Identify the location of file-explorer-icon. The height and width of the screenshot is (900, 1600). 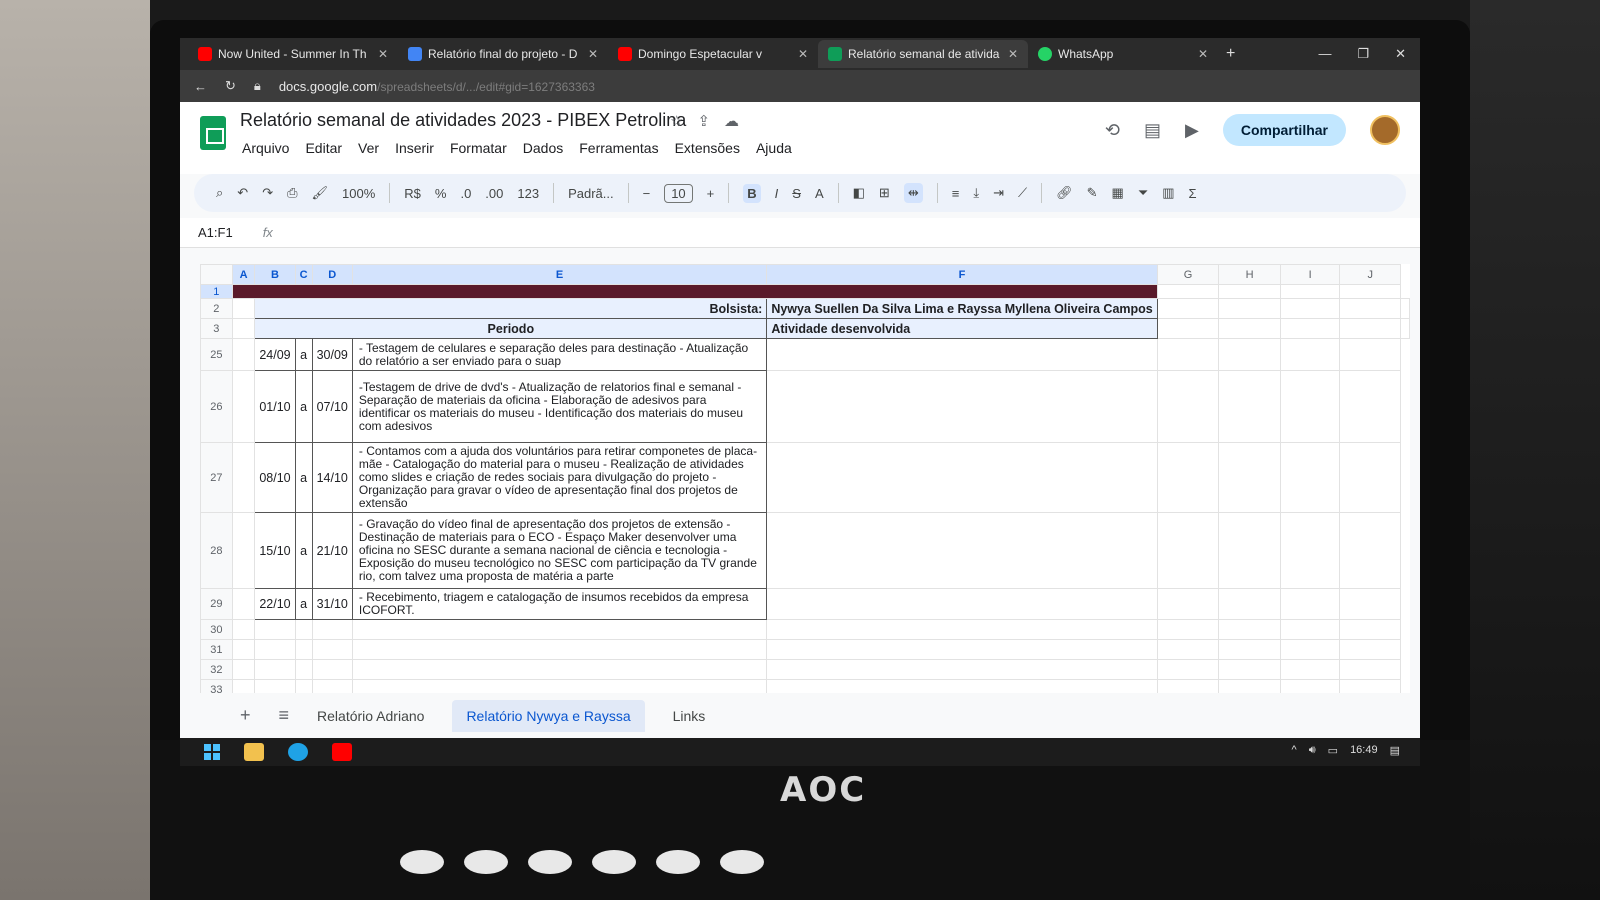
(254, 752).